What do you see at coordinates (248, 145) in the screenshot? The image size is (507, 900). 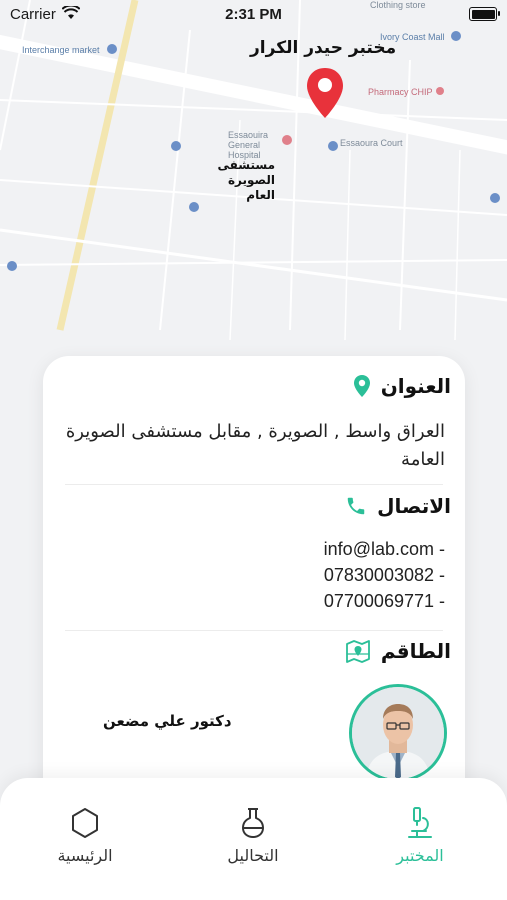 I see `map-label-general-hospital: Essaouira General Hospital` at bounding box center [248, 145].